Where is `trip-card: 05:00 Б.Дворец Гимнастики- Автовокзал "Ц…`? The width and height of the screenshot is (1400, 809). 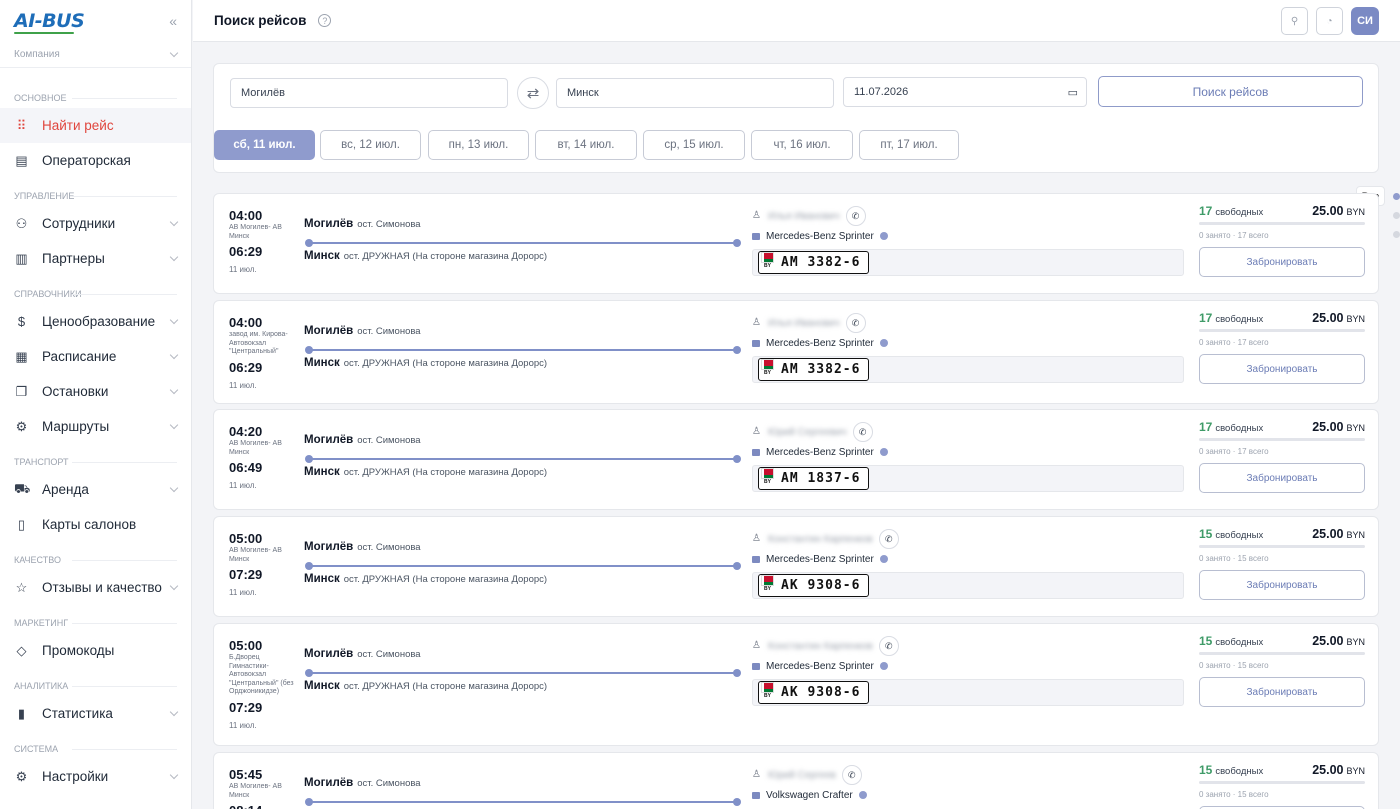
trip-card: 05:00 Б.Дворец Гимнастики- Автовокзал "Ц… is located at coordinates (796, 684).